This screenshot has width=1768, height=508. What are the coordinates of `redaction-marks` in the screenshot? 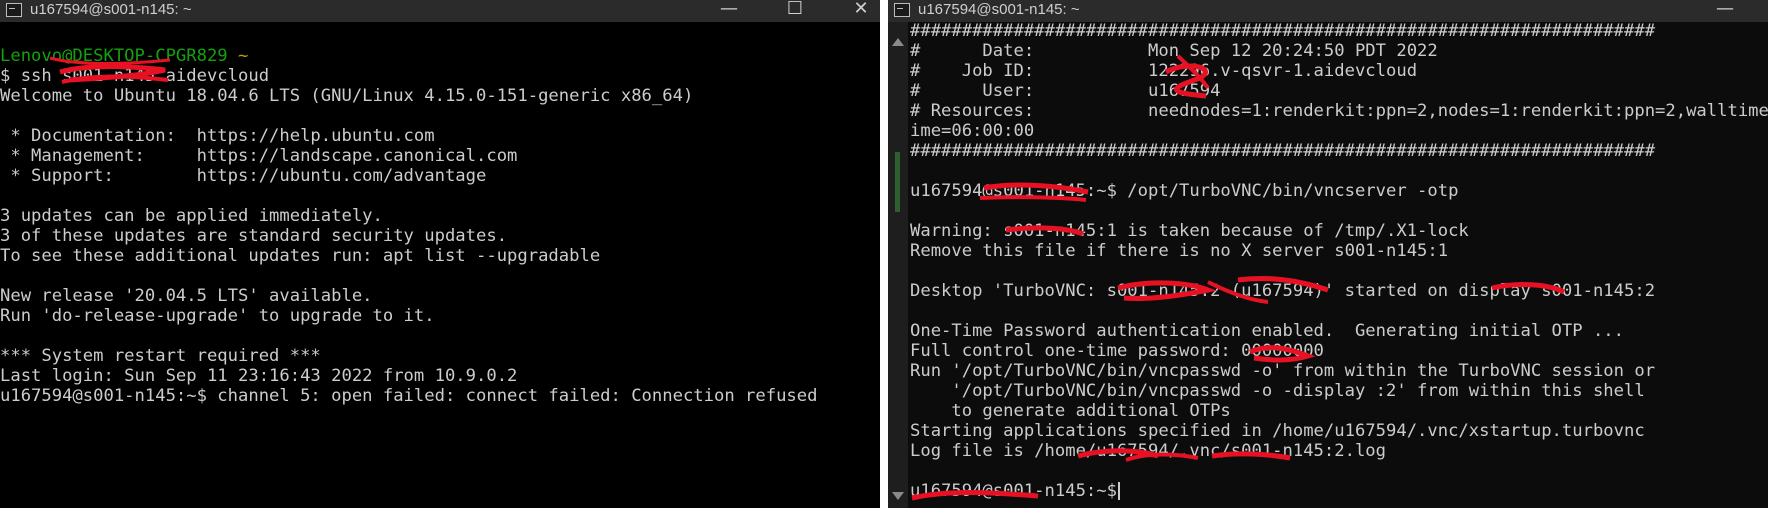 It's located at (110, 70).